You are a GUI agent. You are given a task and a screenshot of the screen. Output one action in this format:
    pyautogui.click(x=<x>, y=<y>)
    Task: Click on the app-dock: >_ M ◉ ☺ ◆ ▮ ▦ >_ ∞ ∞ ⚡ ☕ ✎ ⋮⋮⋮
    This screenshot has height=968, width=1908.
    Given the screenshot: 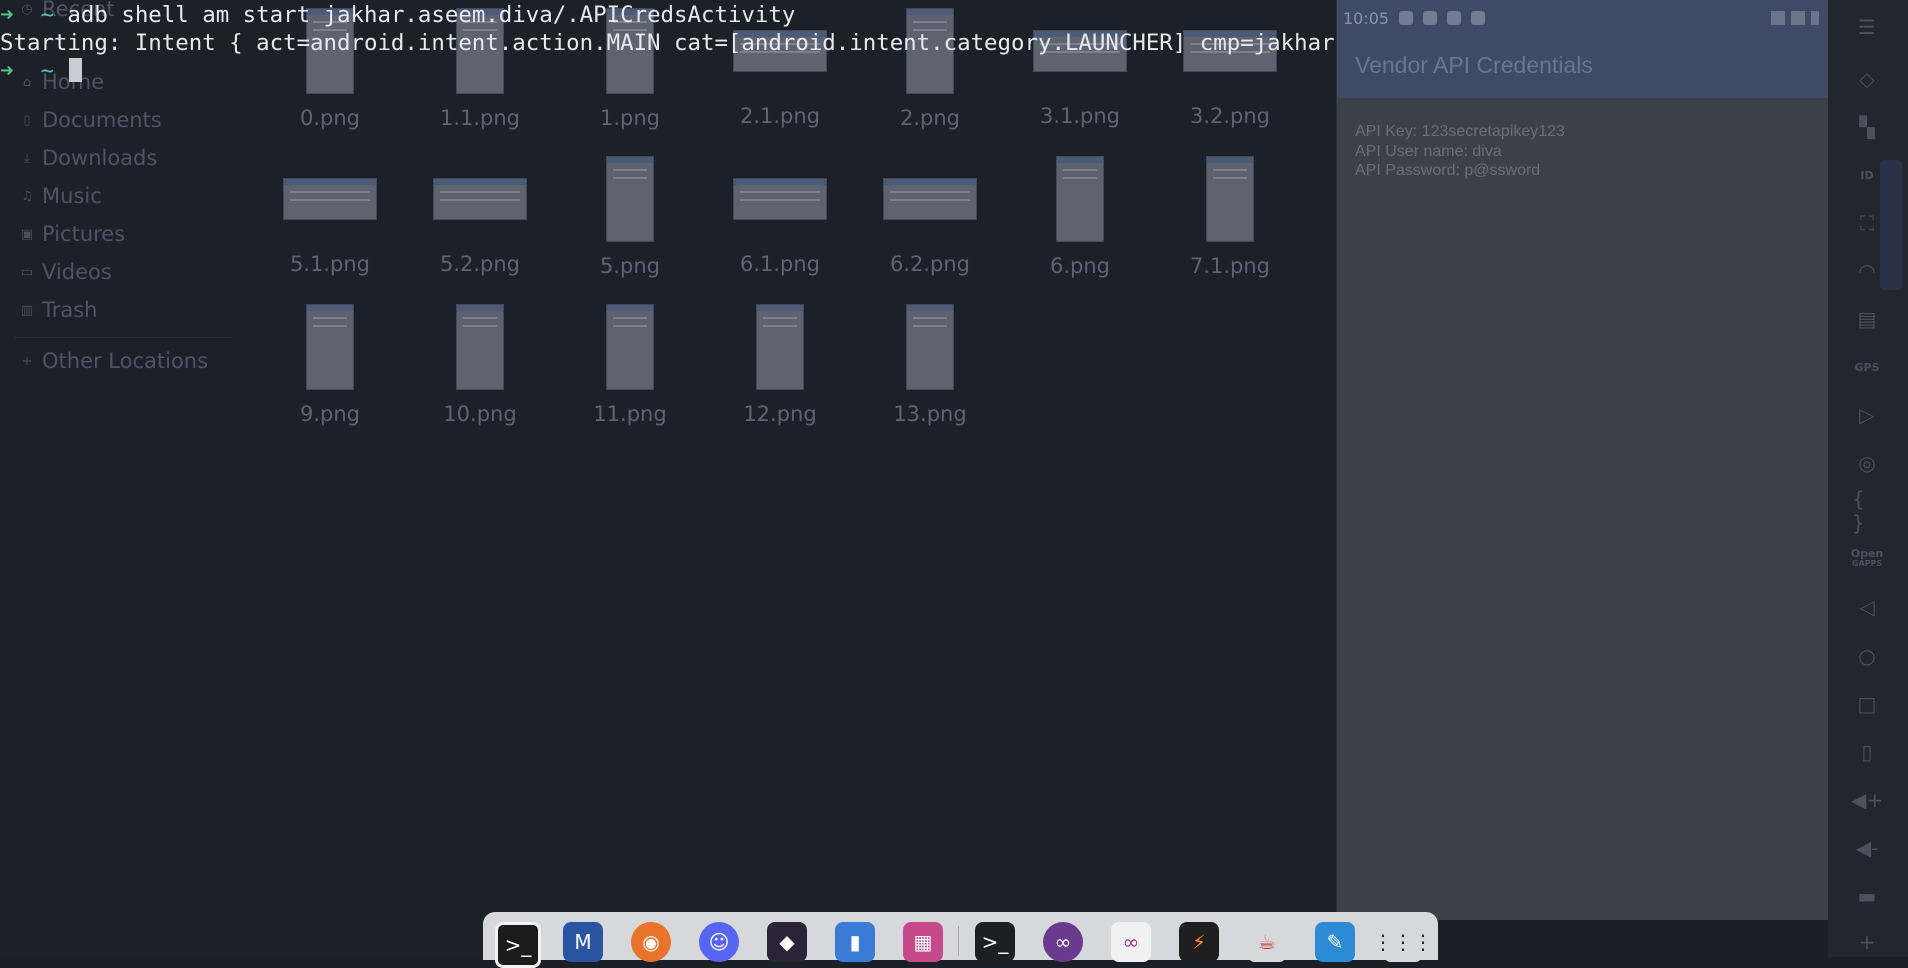 What is the action you would take?
    pyautogui.click(x=960, y=940)
    